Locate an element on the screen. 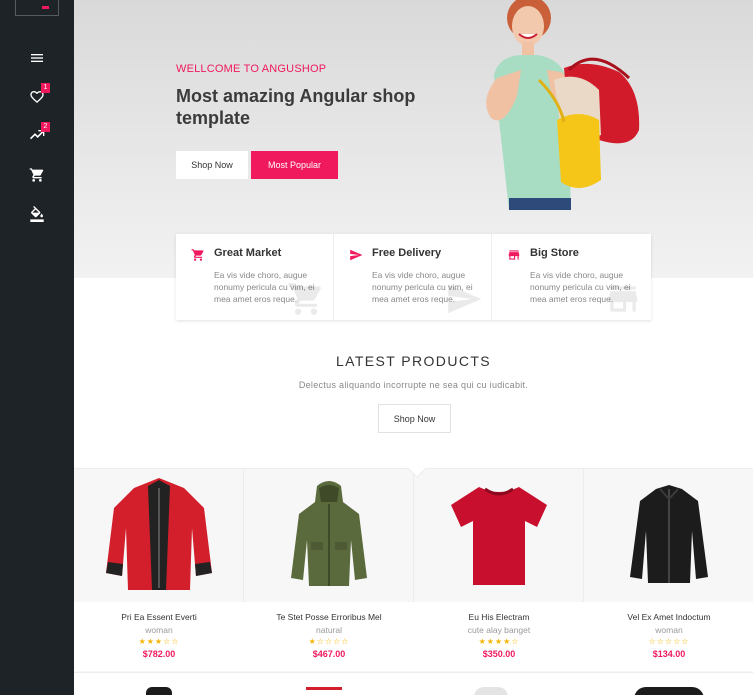 Image resolution: width=753 pixels, height=695 pixels. product-image-red-tshirt is located at coordinates (499, 535).